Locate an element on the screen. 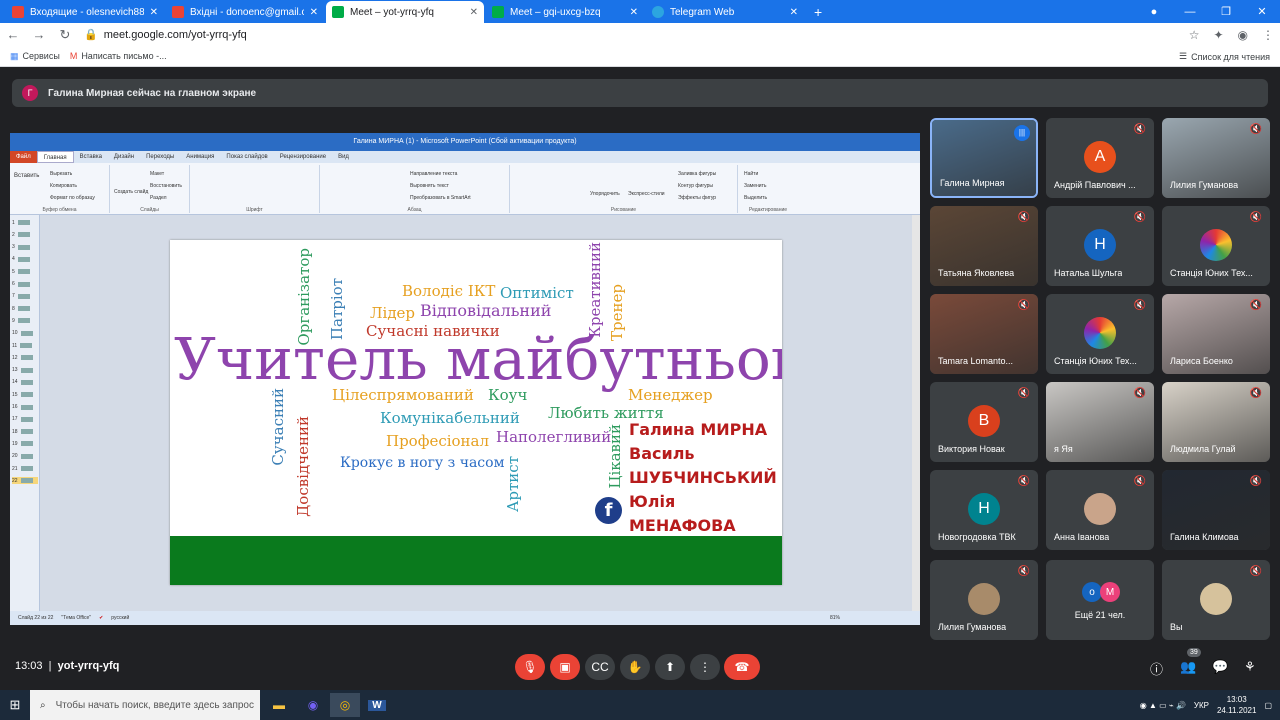 The width and height of the screenshot is (1280, 720). new-slide-button: Создать слайд is located at coordinates (131, 192).